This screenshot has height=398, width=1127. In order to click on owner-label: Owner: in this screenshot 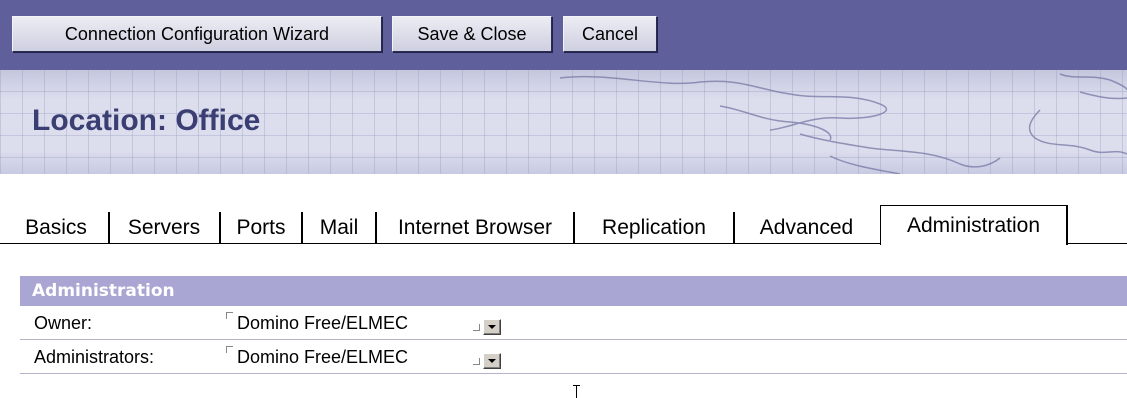, I will do `click(63, 323)`.